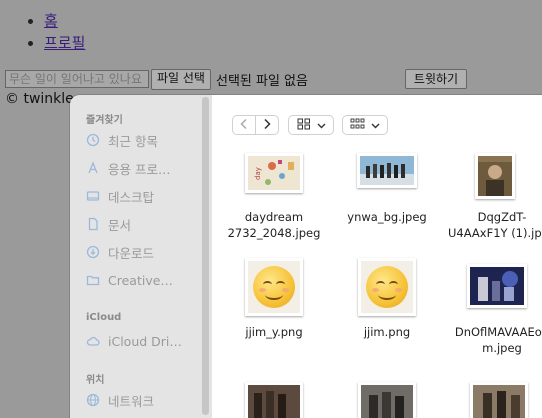 This screenshot has width=542, height=418. I want to click on sidebar-heading-locations: 위치, so click(95, 380).